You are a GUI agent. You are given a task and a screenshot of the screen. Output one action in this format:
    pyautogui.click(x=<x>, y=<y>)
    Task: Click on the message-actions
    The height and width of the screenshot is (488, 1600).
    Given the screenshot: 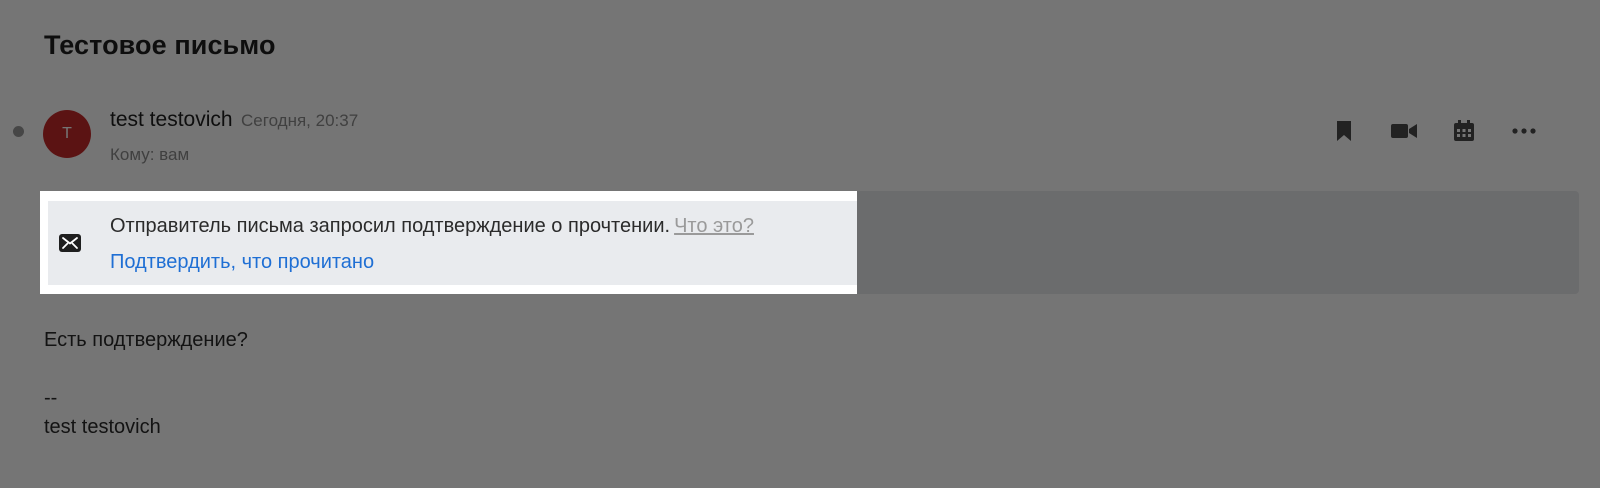 What is the action you would take?
    pyautogui.click(x=1434, y=131)
    